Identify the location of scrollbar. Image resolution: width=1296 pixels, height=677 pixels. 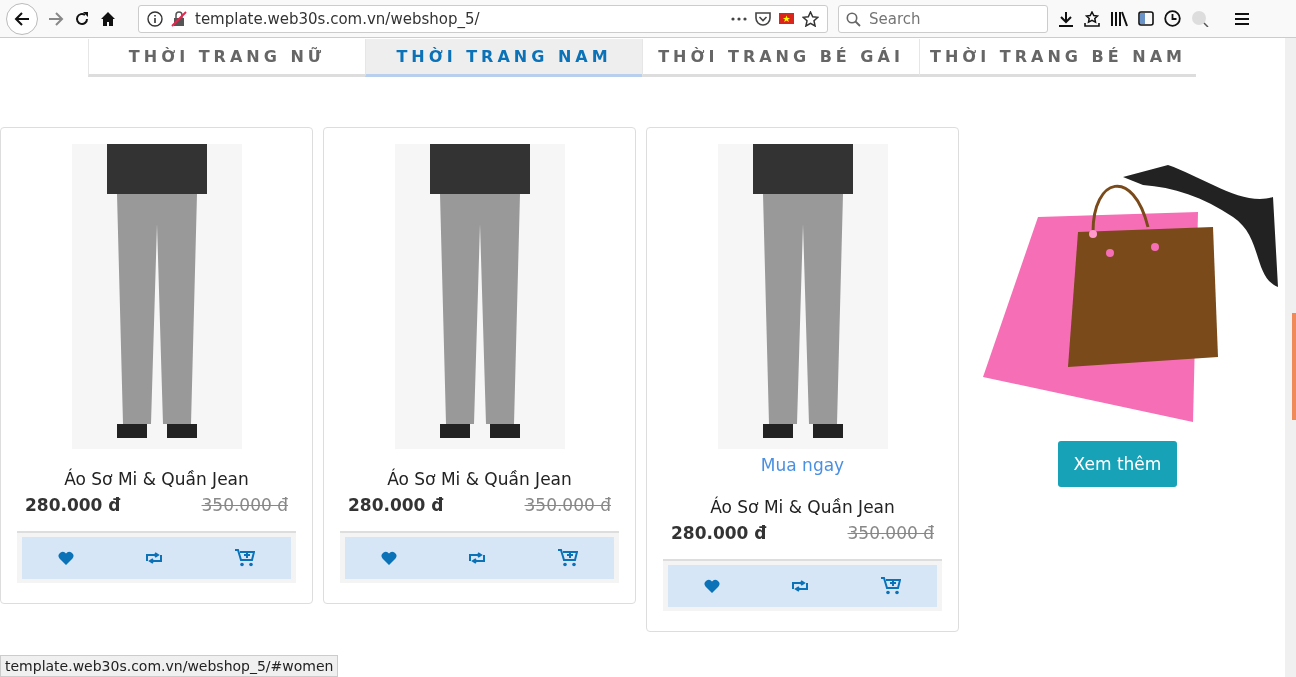
(1290, 357).